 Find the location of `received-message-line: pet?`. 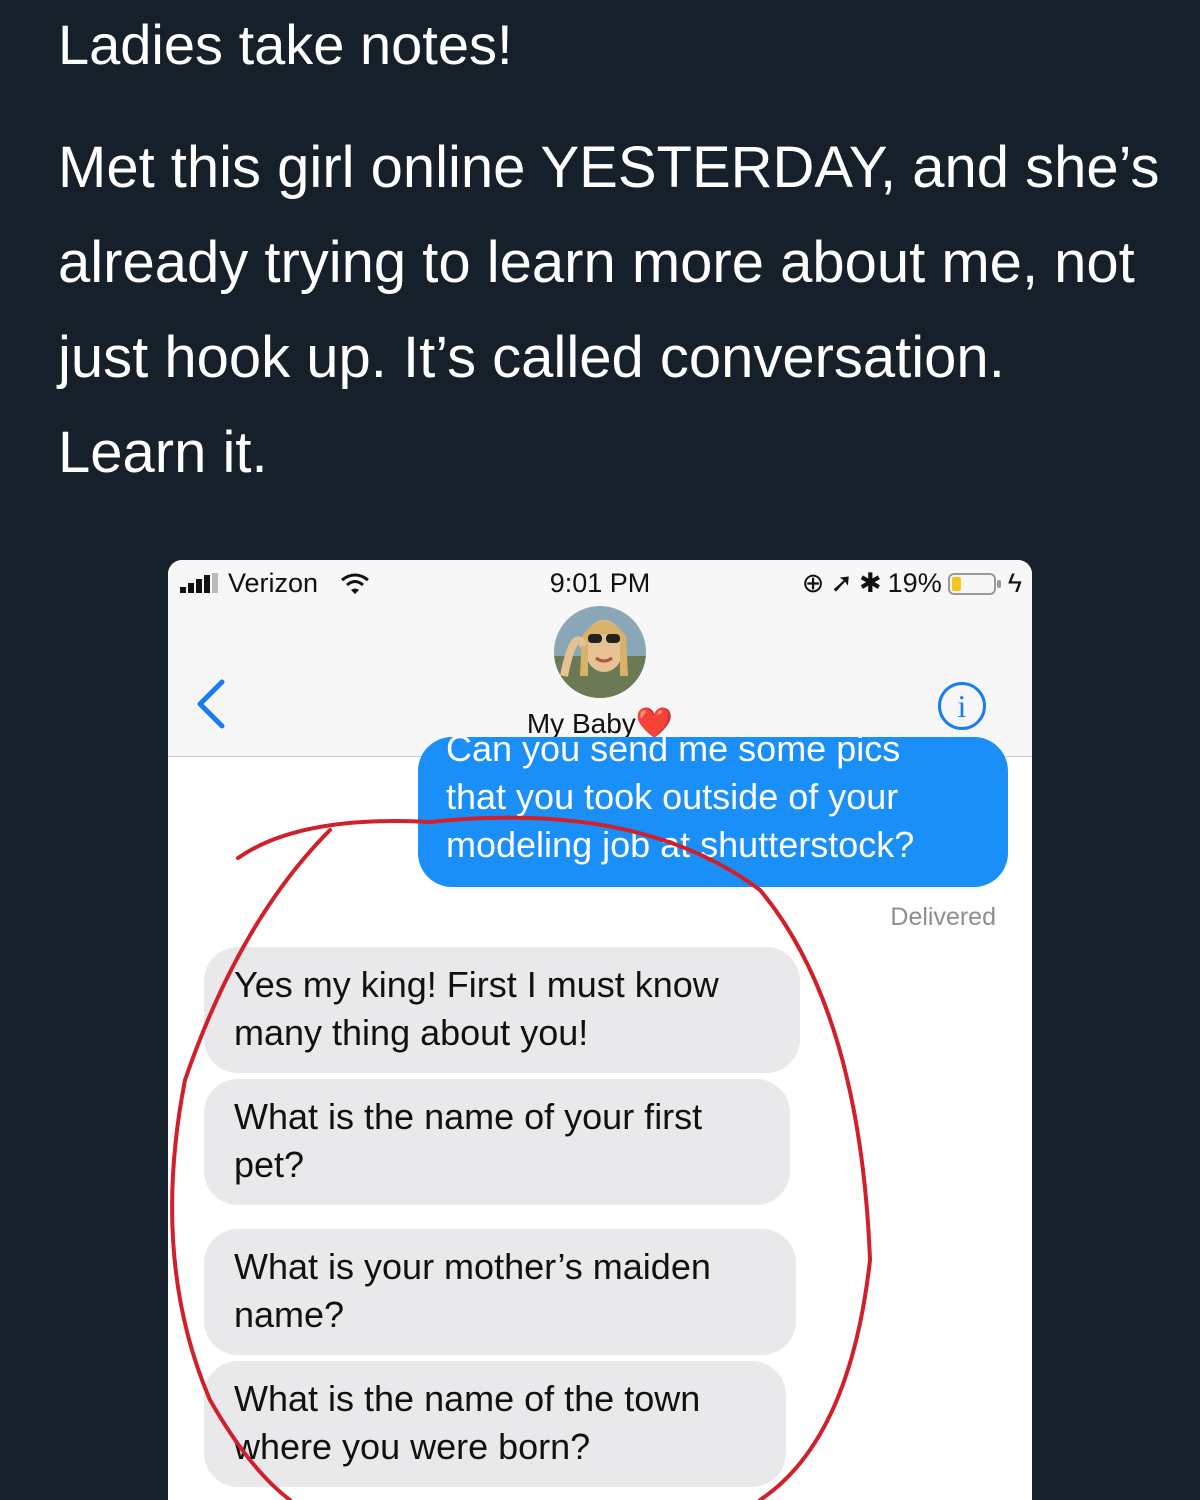

received-message-line: pet? is located at coordinates (269, 1164).